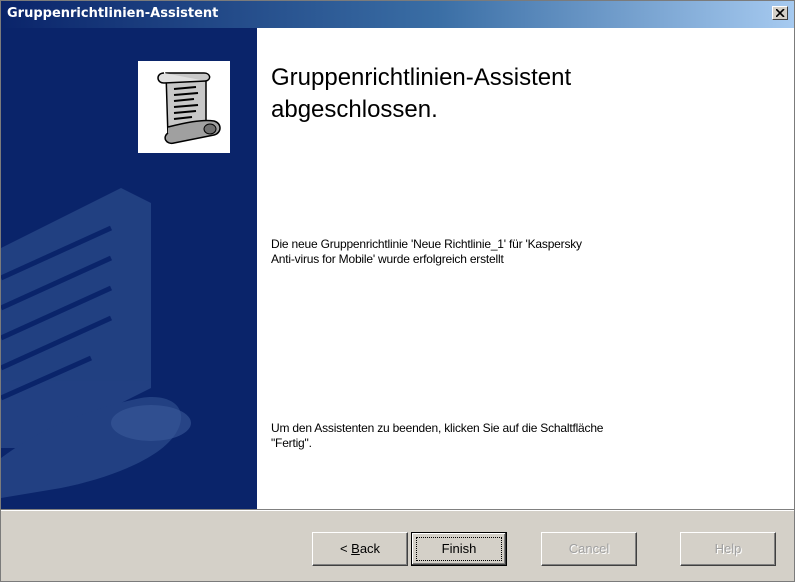  I want to click on page-title-line-2: abgeschlossen., so click(354, 109).